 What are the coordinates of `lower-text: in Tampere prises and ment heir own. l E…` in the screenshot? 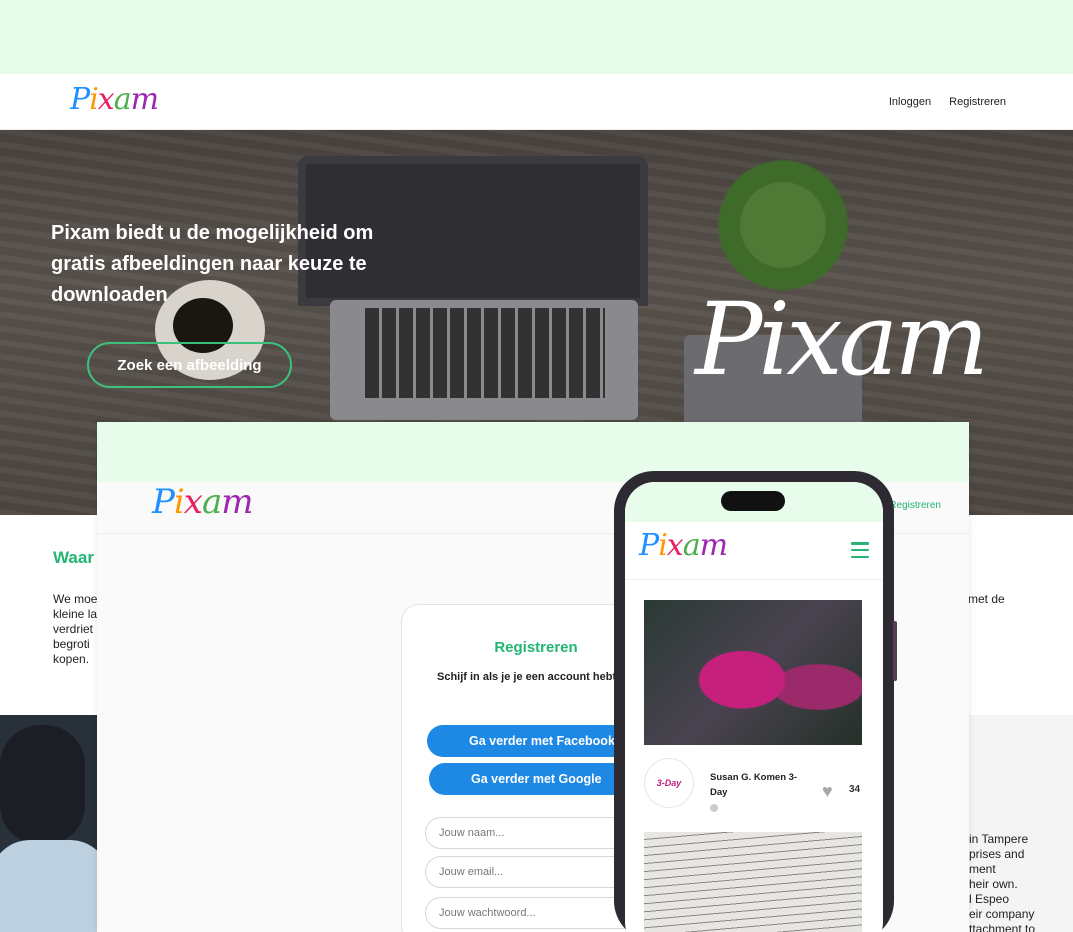 It's located at (1002, 882).